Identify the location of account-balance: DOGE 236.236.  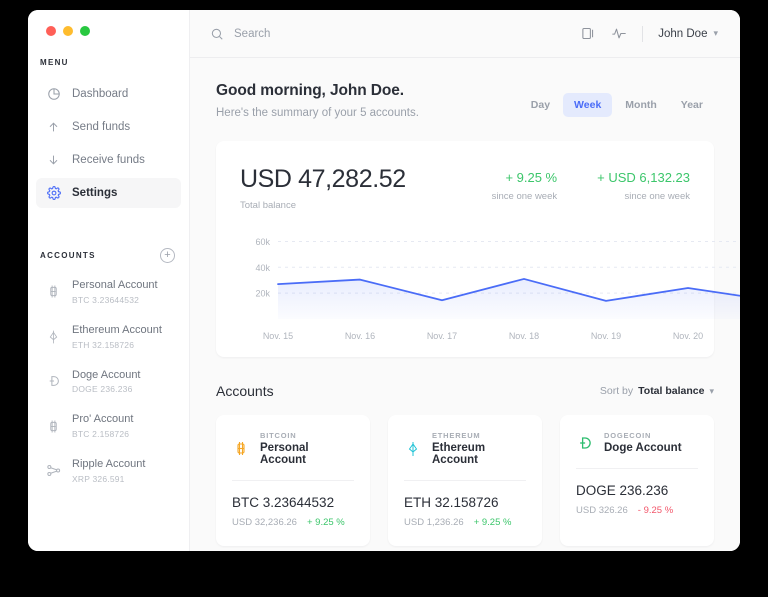
(102, 389).